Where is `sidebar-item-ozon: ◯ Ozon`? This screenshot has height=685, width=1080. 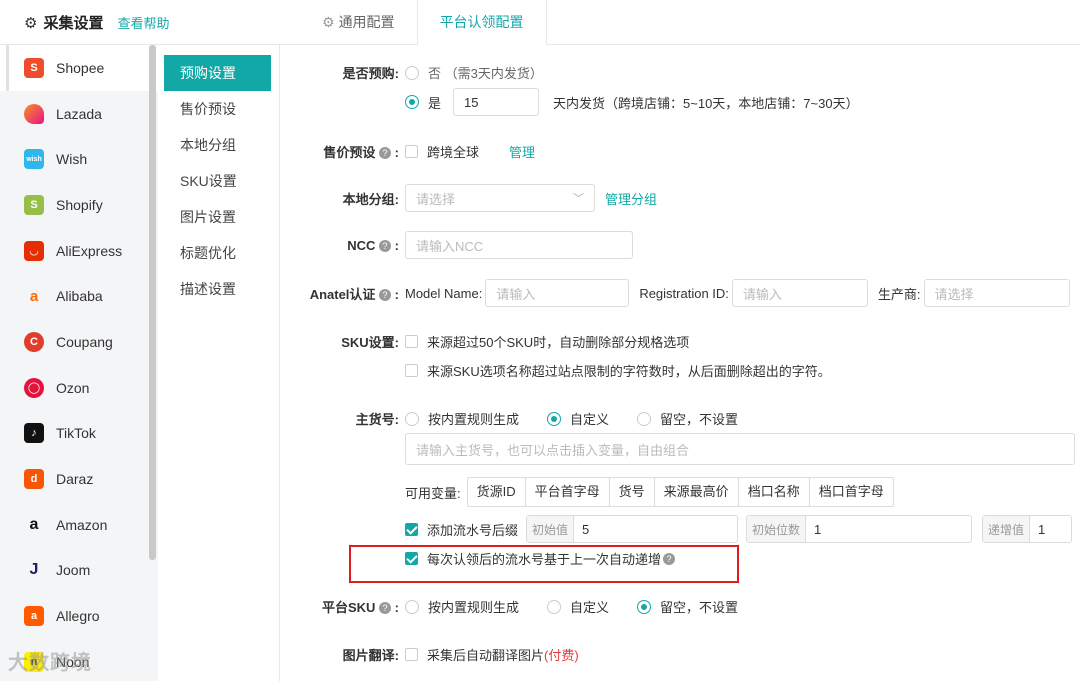 sidebar-item-ozon: ◯ Ozon is located at coordinates (79, 388).